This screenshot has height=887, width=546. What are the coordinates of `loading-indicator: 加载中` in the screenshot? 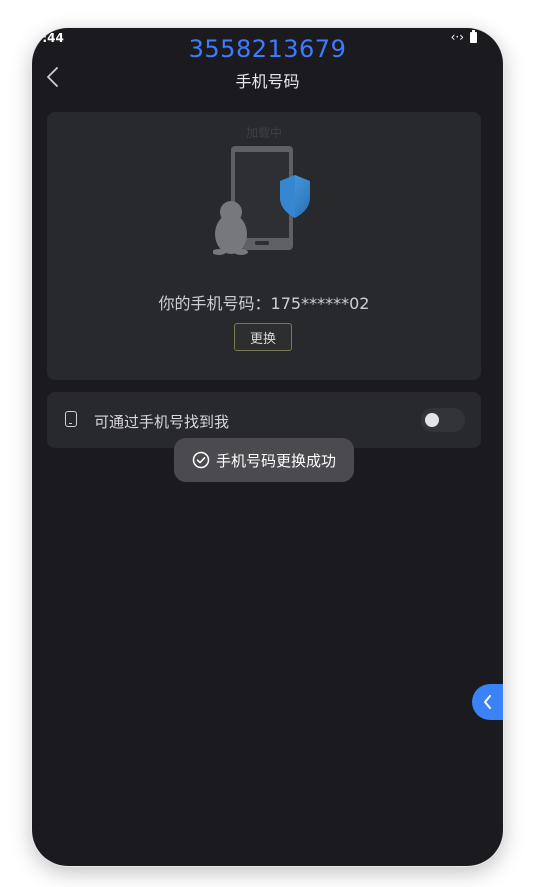 It's located at (263, 133).